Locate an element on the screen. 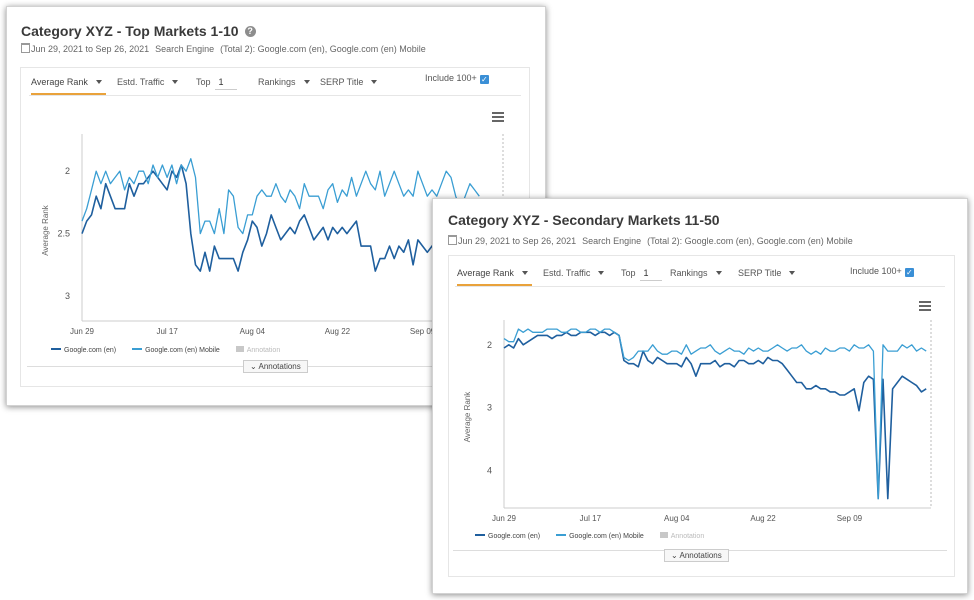  x-tick-label: Sep 09 is located at coordinates (850, 518).